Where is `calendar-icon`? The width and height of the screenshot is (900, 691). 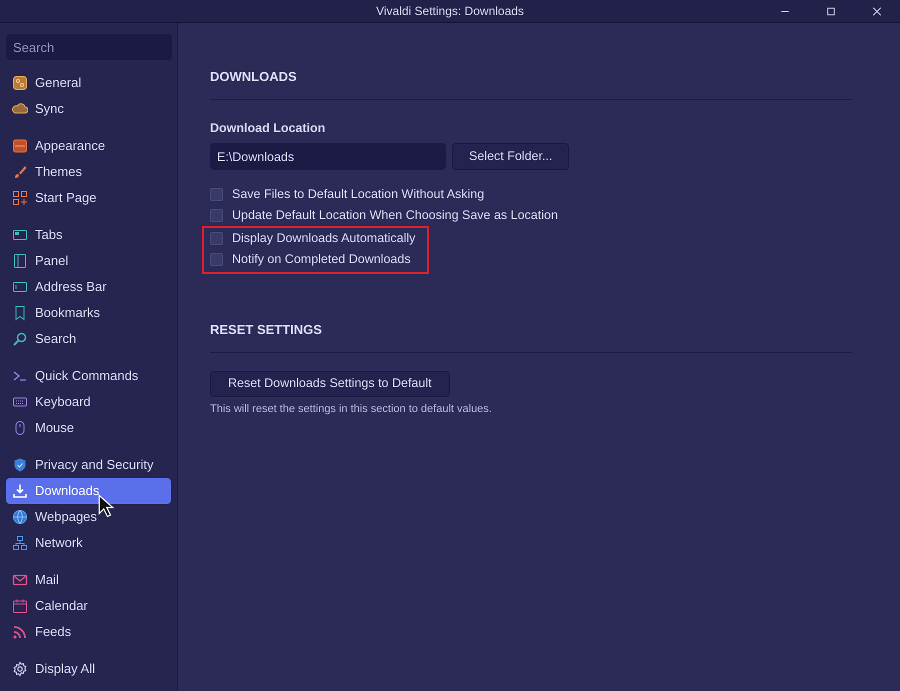 calendar-icon is located at coordinates (20, 606).